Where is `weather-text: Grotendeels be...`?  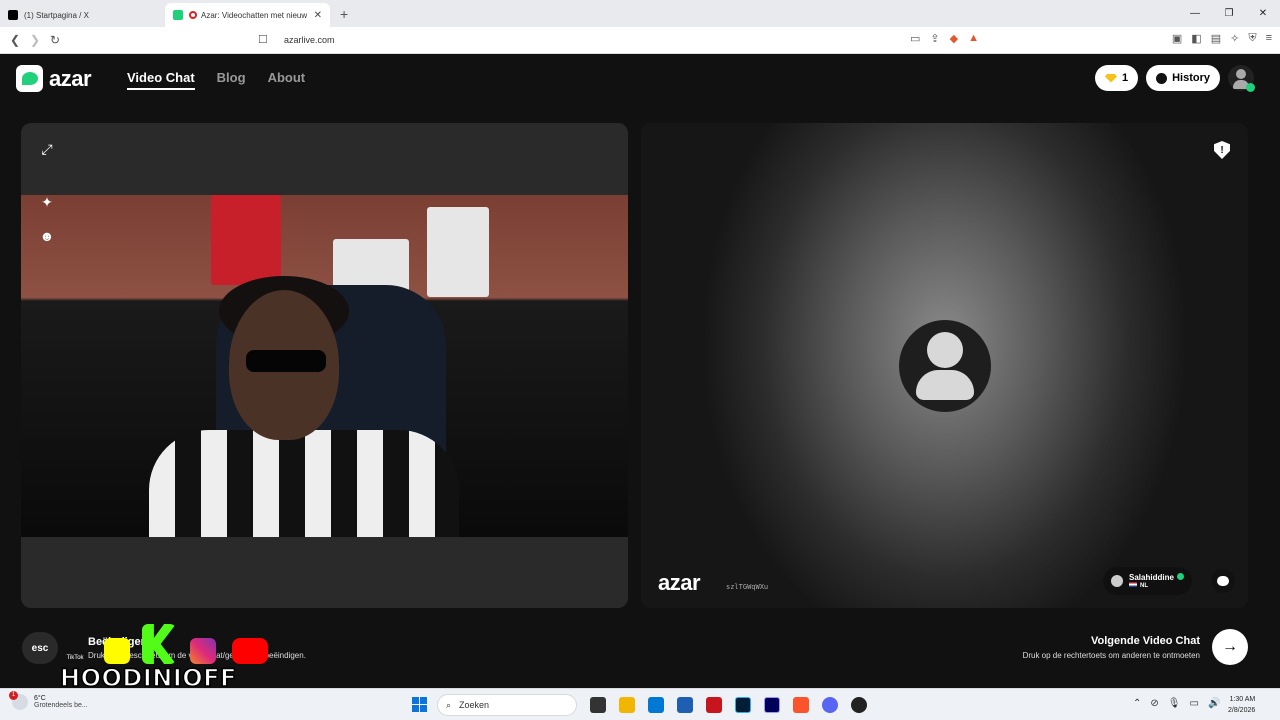 weather-text: Grotendeels be... is located at coordinates (61, 705).